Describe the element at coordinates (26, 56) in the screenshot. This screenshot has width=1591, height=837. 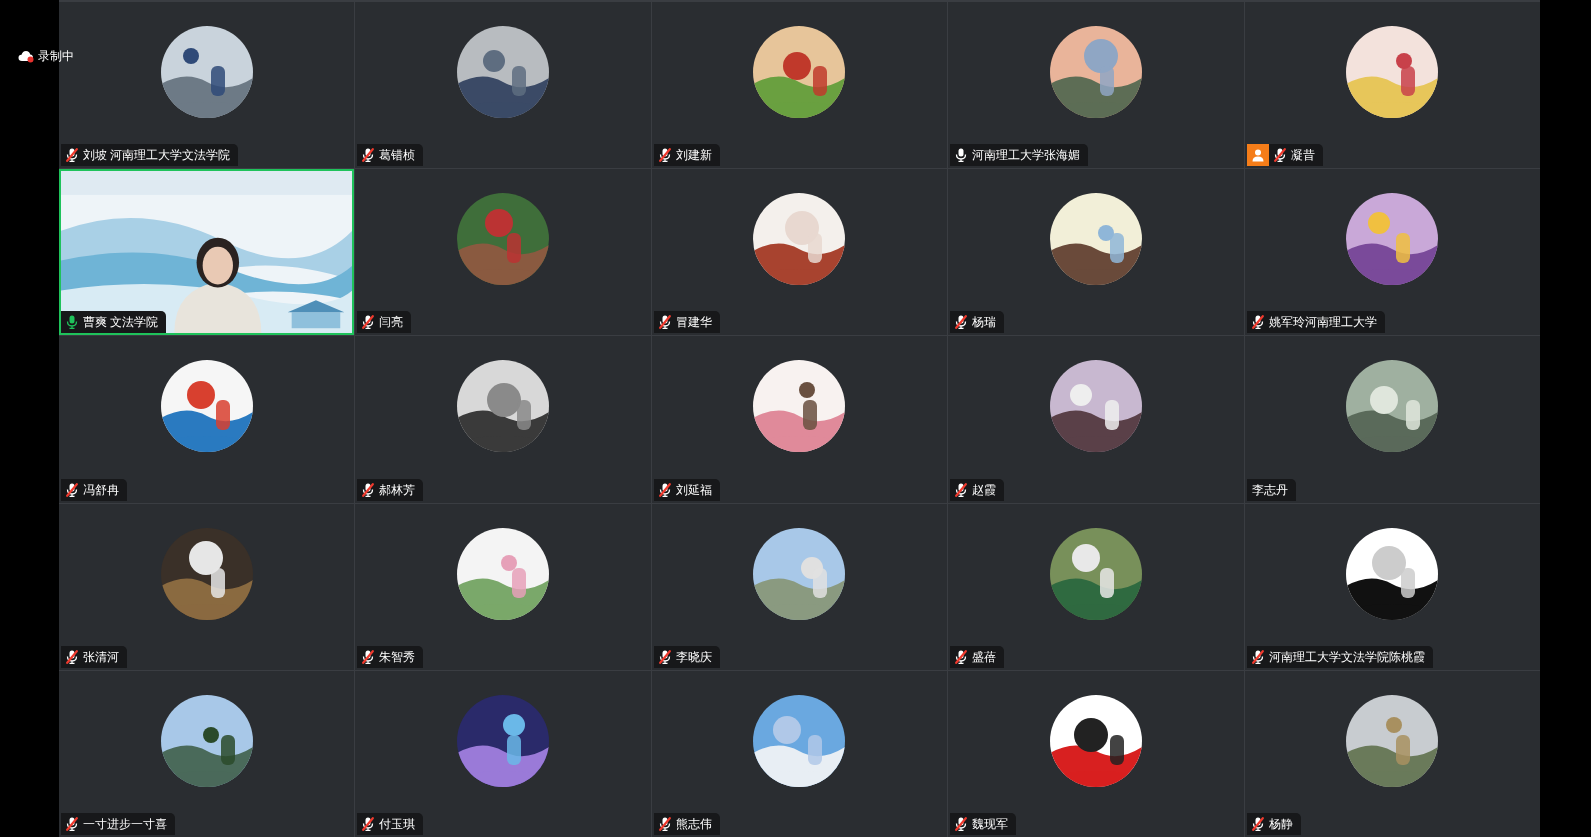
I see `cloud-icon` at that location.